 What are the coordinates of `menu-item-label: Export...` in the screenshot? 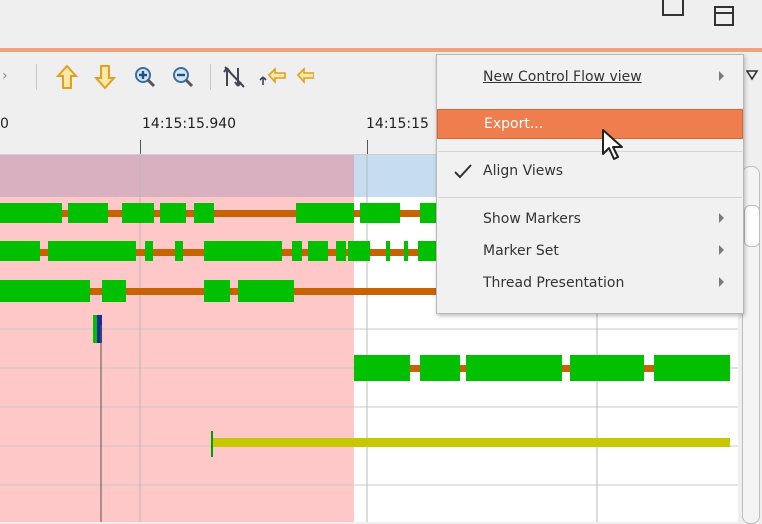 It's located at (514, 124).